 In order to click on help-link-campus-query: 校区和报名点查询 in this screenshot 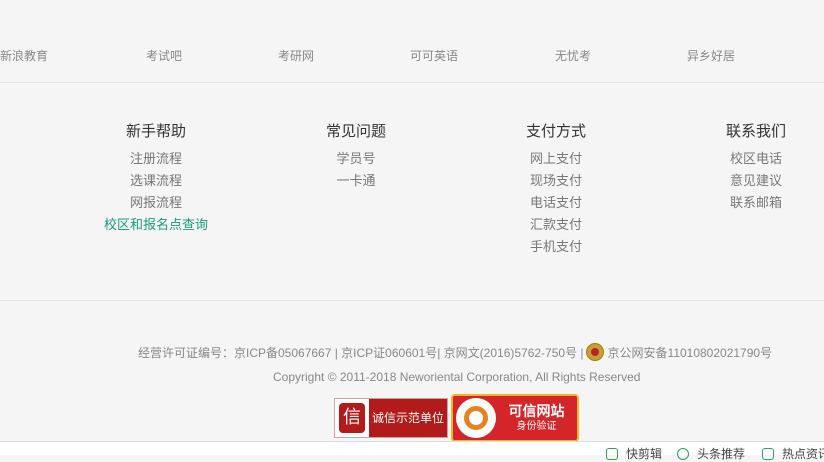, I will do `click(156, 225)`.